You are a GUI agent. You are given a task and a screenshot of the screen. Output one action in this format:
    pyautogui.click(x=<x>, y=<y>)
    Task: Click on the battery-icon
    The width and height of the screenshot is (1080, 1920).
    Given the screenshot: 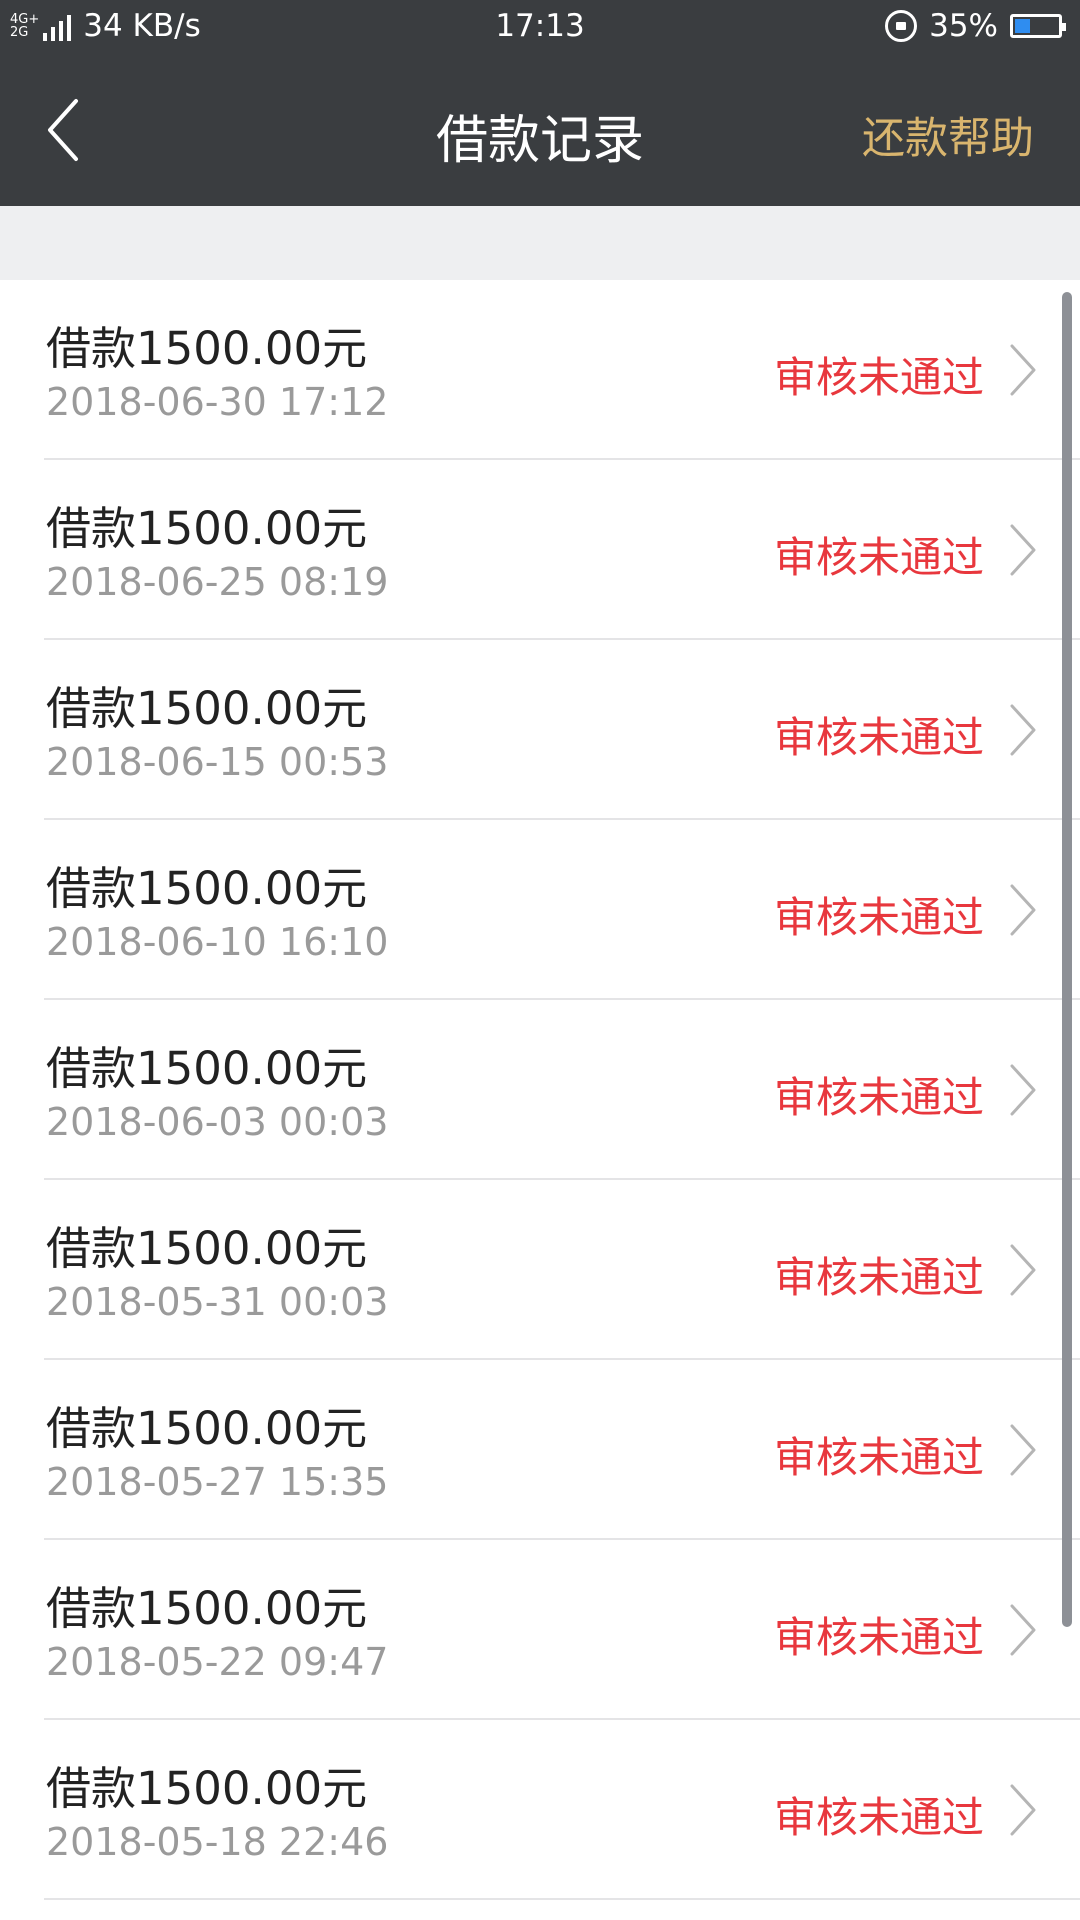 What is the action you would take?
    pyautogui.click(x=1038, y=26)
    